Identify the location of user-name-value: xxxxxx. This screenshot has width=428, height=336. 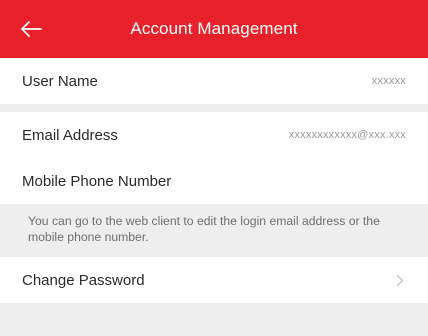
(388, 81).